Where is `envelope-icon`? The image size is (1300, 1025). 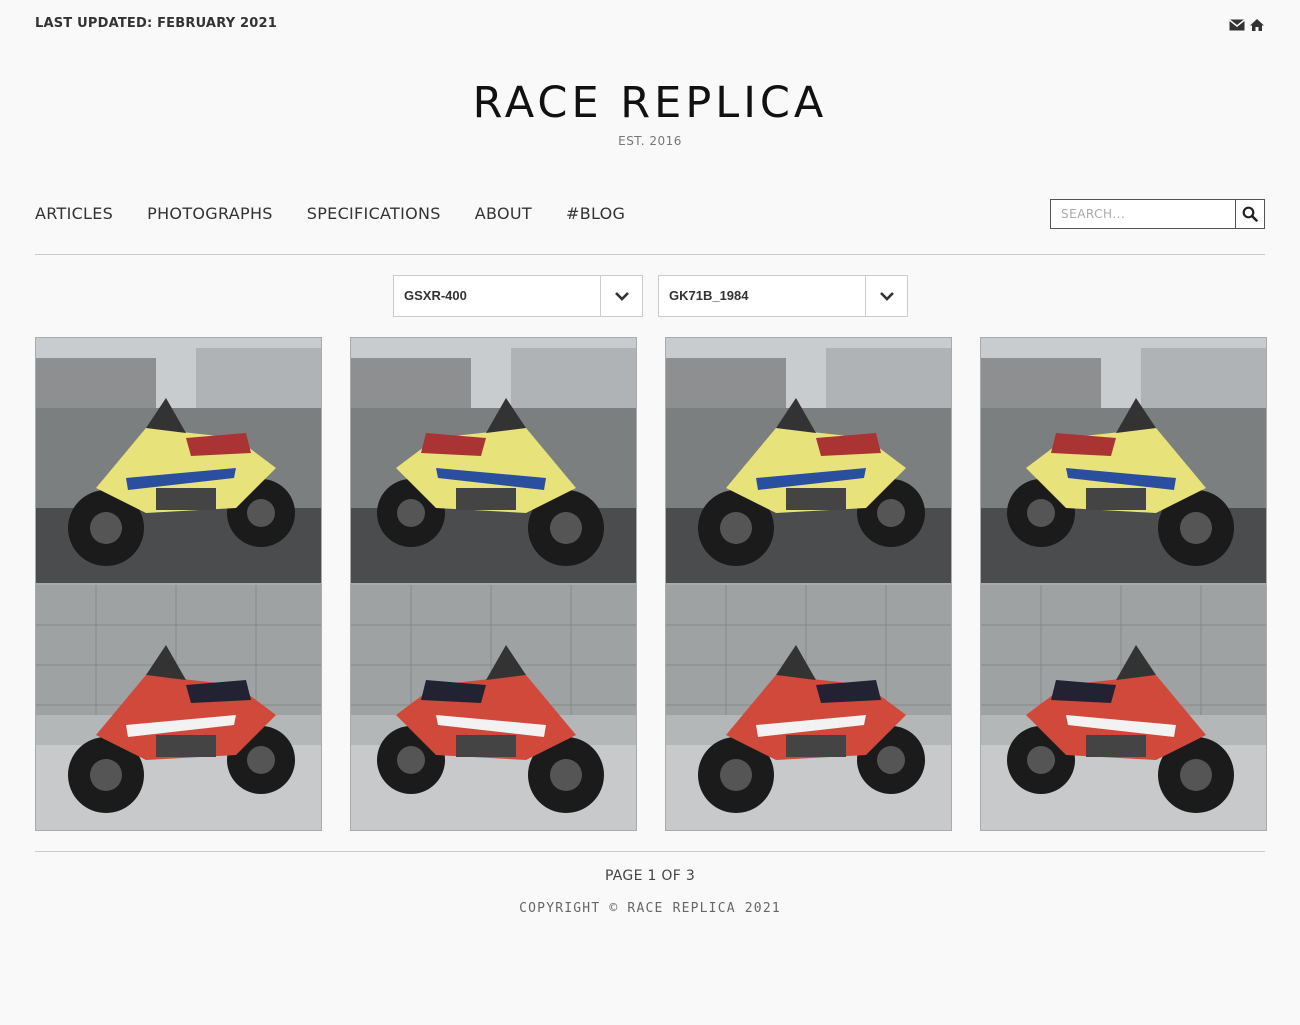 envelope-icon is located at coordinates (1237, 24).